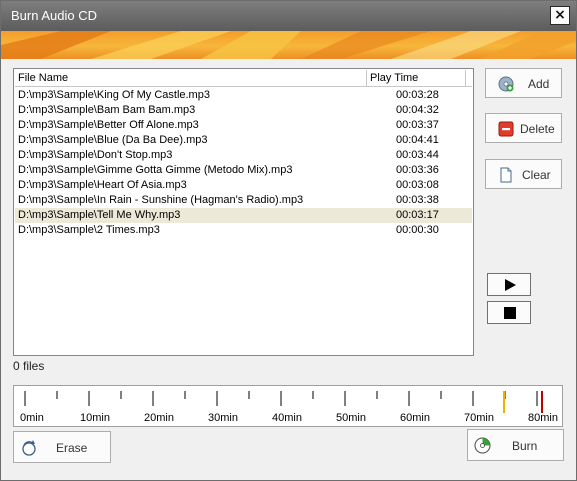 This screenshot has height=481, width=577. What do you see at coordinates (416, 78) in the screenshot?
I see `column-header-play-time: Play Time` at bounding box center [416, 78].